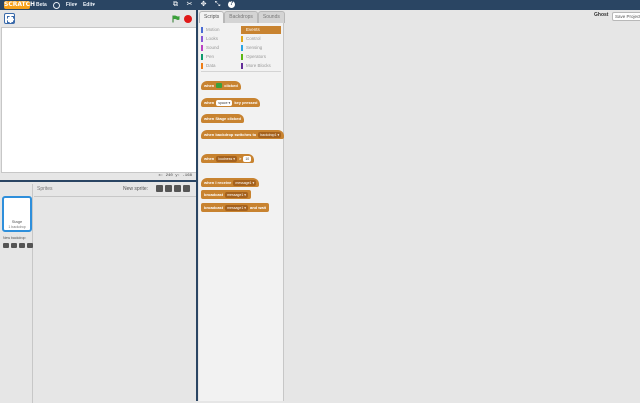 This screenshot has height=403, width=640. I want to click on category-label: Sound, so click(213, 47).